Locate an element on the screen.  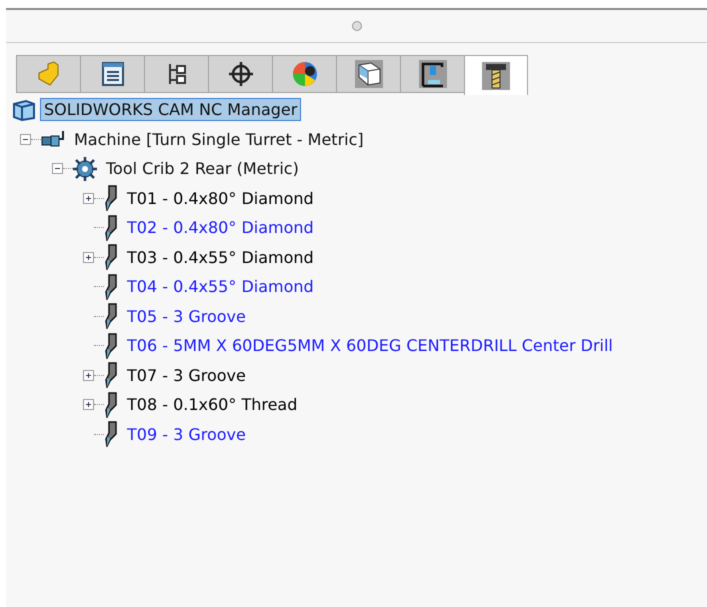
color-ball-icon is located at coordinates (304, 74).